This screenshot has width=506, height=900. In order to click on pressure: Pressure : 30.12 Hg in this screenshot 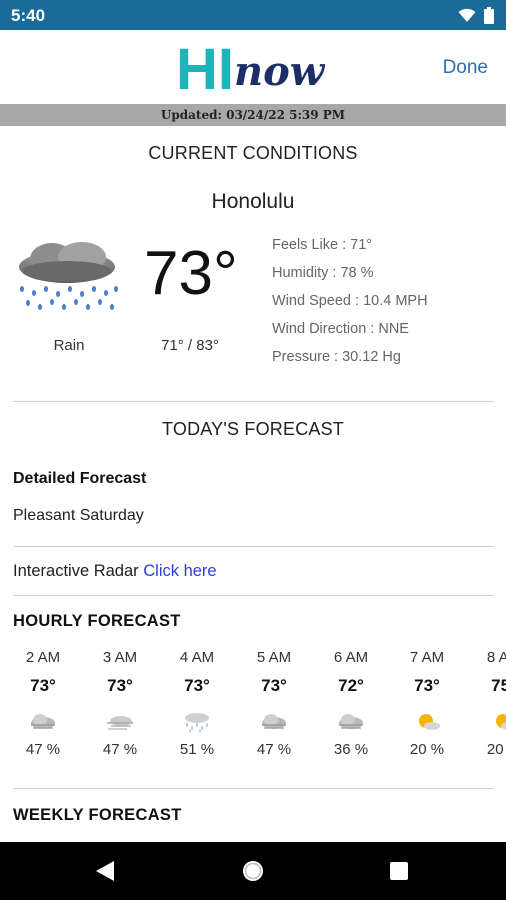, I will do `click(336, 357)`.